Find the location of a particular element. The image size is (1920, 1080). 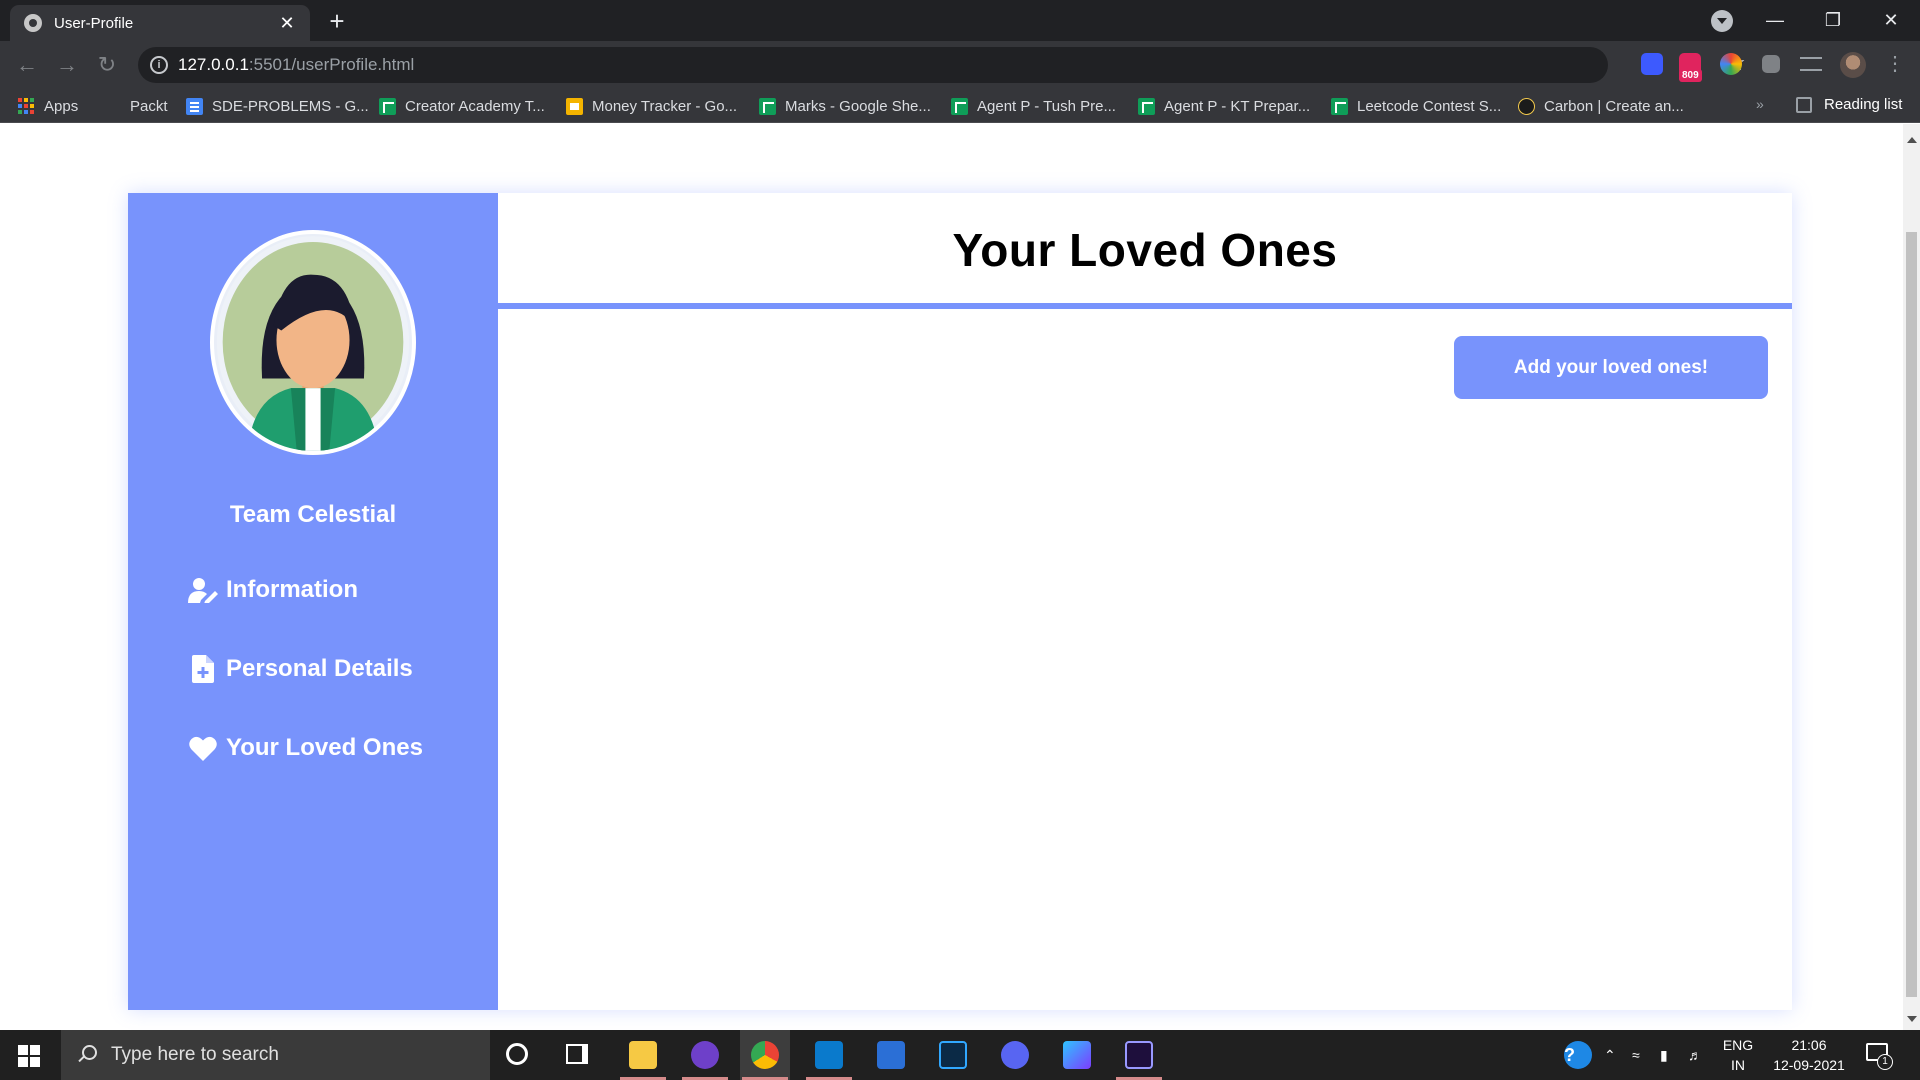

browser-tab-strip: User-Profile ✕ + — ❐ ✕ is located at coordinates (960, 20).